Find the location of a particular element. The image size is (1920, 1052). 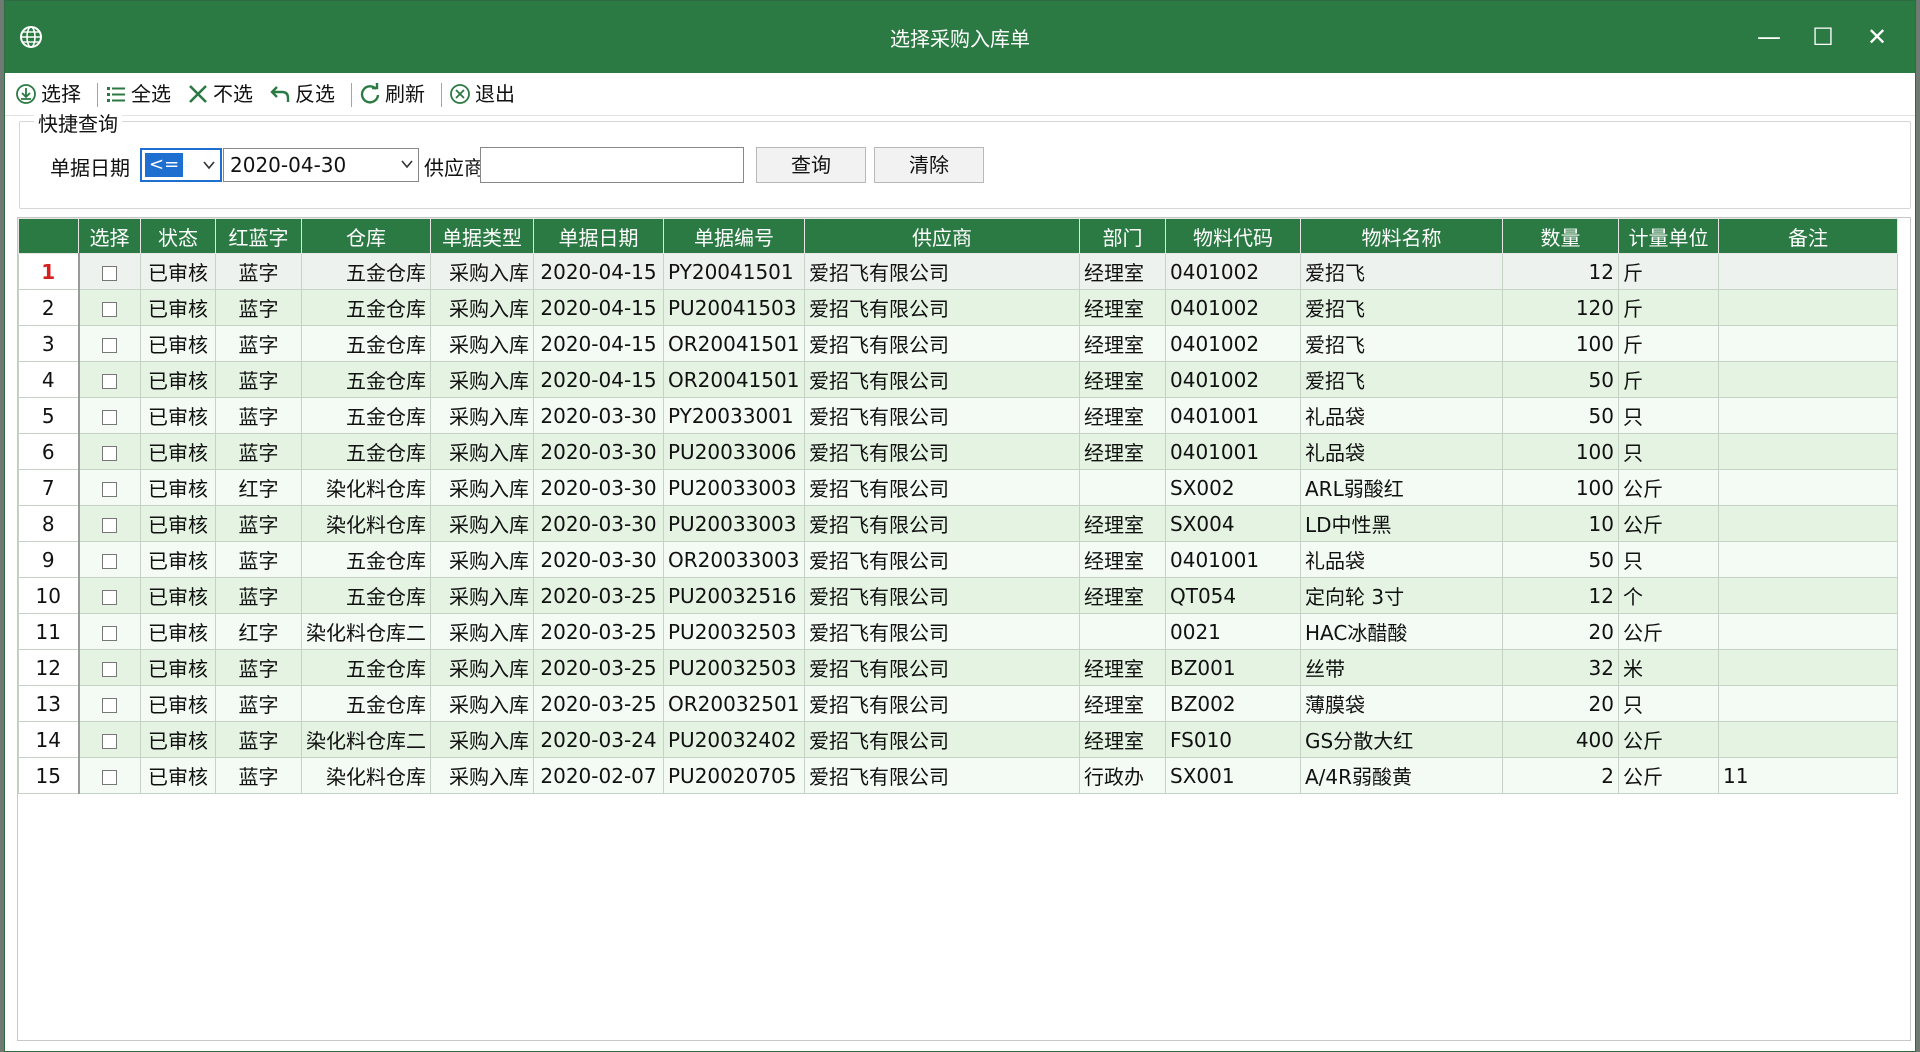

column-header: 供应商 is located at coordinates (942, 236).